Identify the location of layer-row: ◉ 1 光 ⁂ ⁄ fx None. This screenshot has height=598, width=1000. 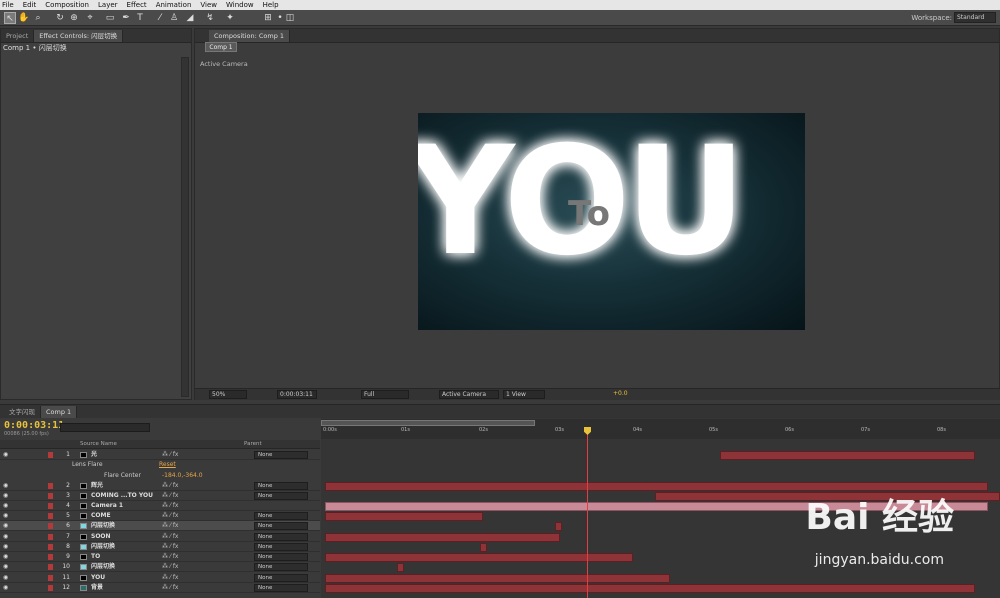
(160, 455).